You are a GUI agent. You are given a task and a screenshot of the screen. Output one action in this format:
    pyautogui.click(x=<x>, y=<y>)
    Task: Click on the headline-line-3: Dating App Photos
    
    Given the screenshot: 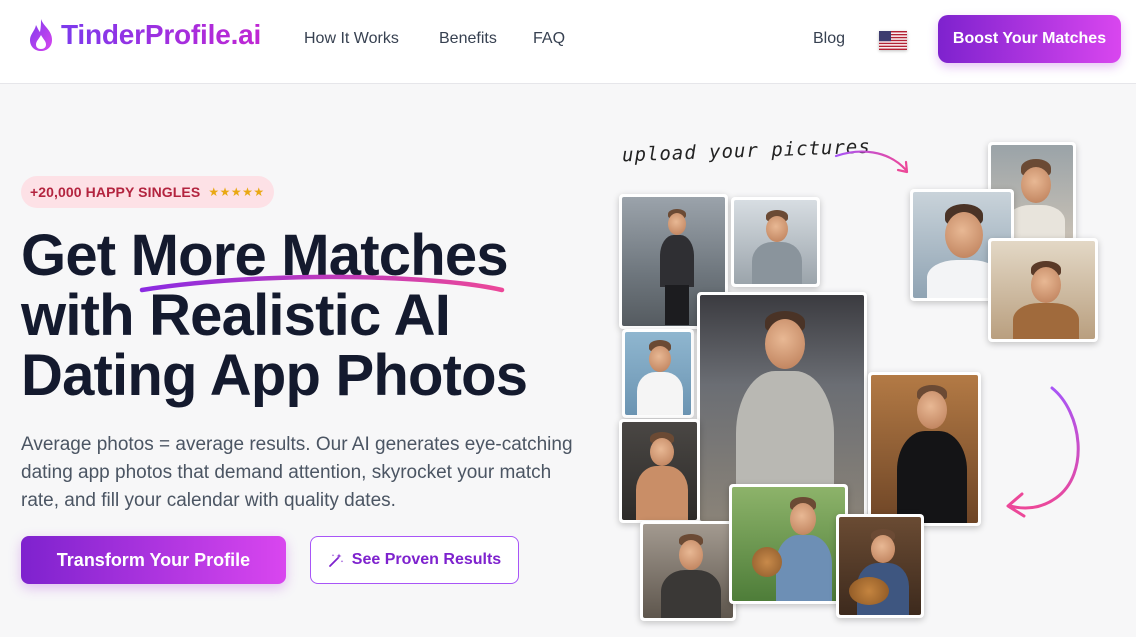 What is the action you would take?
    pyautogui.click(x=274, y=375)
    